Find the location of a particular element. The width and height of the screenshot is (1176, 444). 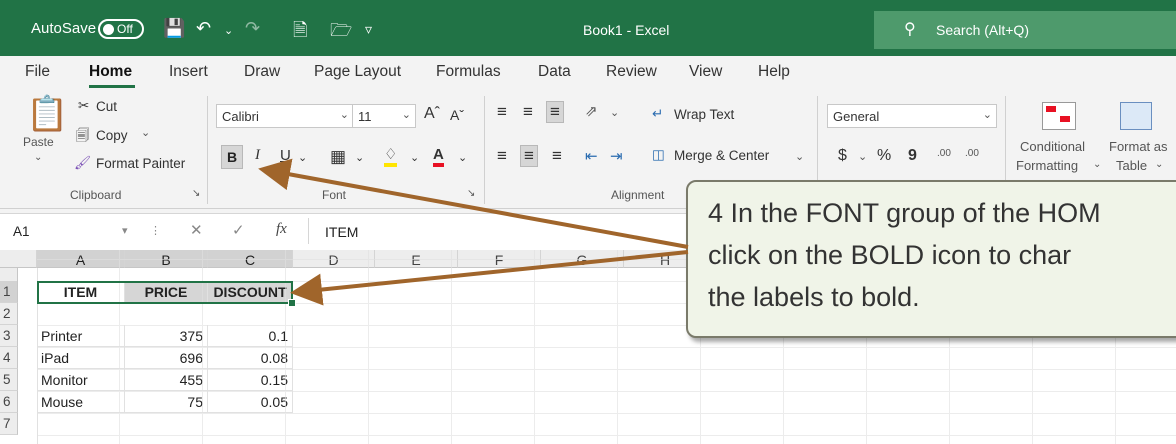

clipboard-launcher-icon: ↘ is located at coordinates (196, 193).